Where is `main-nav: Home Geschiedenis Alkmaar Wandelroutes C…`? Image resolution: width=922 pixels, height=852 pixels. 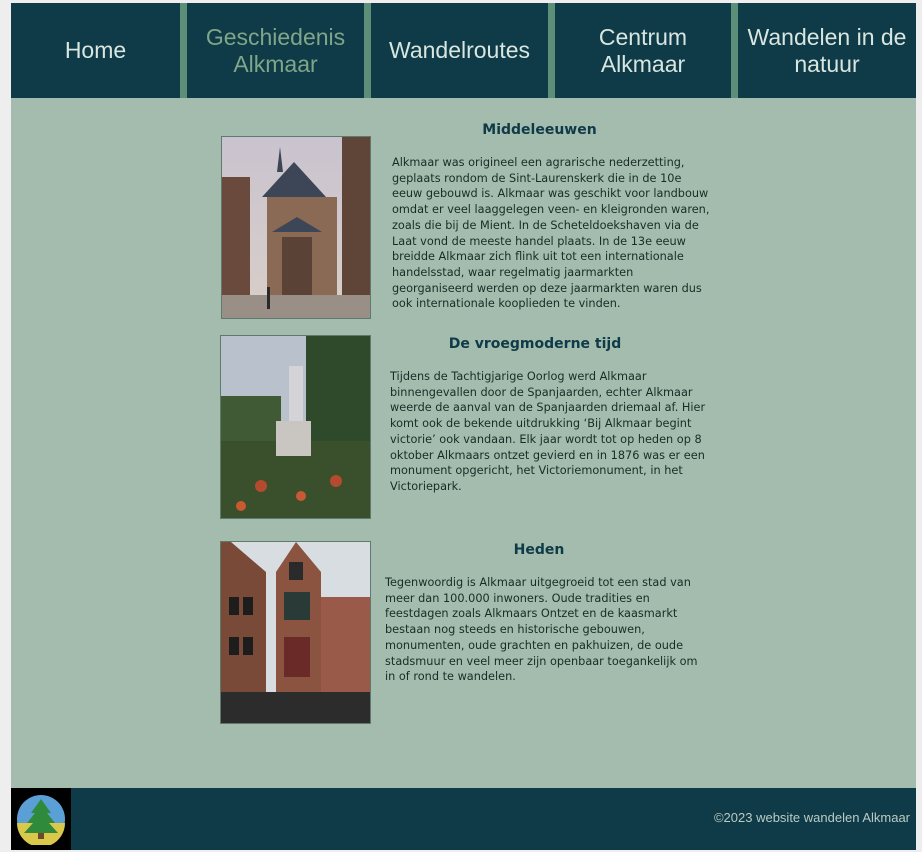
main-nav: Home Geschiedenis Alkmaar Wandelroutes C… is located at coordinates (463, 50).